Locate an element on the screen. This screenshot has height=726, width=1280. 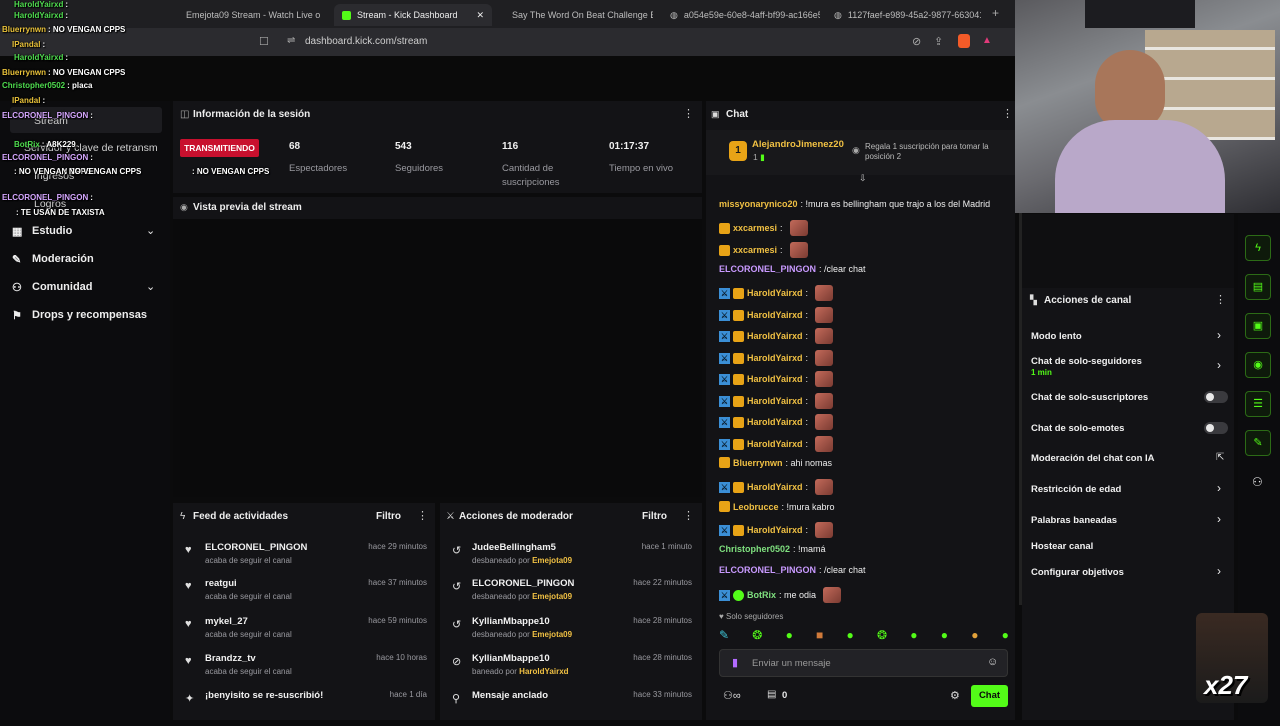
chat-username: Christopher0502 is located at coordinates (754, 549).